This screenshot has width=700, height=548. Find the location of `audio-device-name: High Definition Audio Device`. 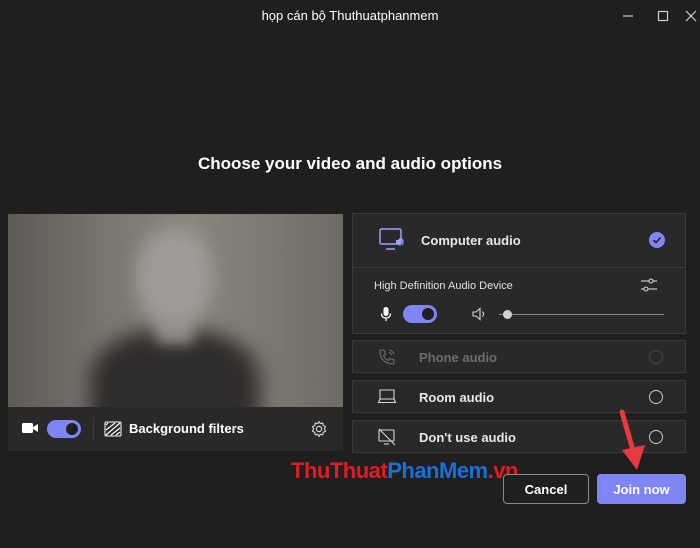

audio-device-name: High Definition Audio Device is located at coordinates (443, 286).